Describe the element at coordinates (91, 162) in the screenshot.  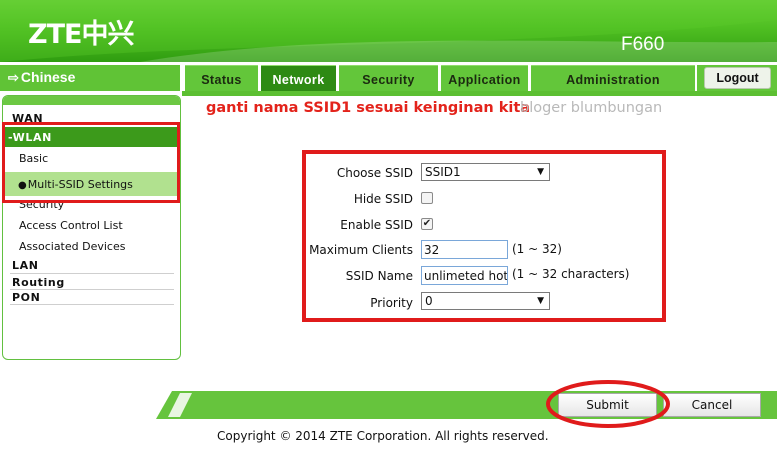
I see `annotation-highlight-sidebar` at that location.